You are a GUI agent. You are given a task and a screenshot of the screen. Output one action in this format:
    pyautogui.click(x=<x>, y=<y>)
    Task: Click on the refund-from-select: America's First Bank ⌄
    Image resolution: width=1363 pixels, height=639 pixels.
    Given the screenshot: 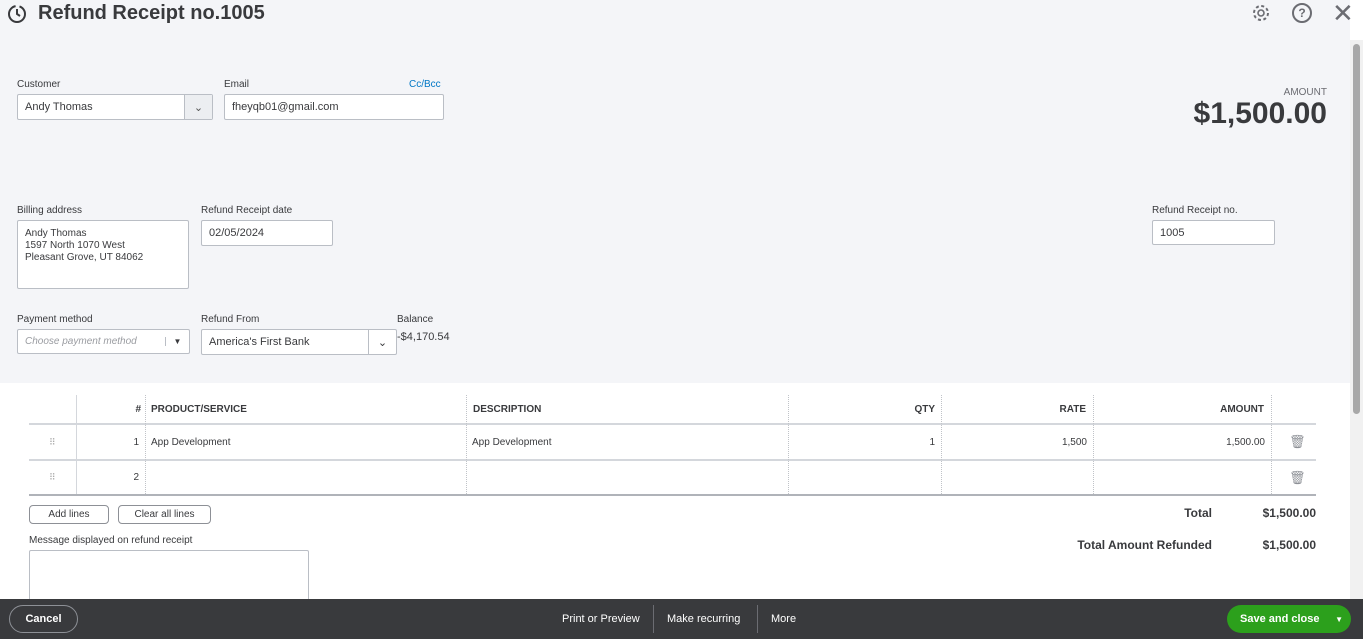 What is the action you would take?
    pyautogui.click(x=299, y=342)
    